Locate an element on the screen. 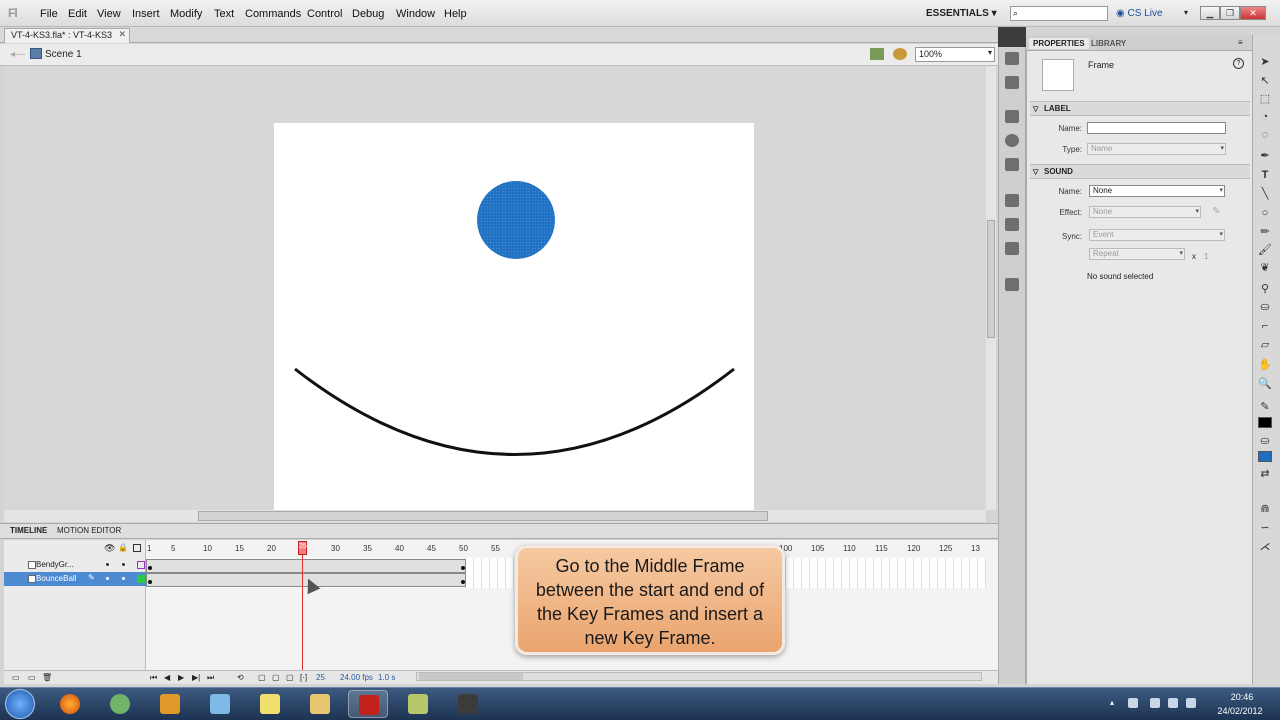  taskbar-firefox is located at coordinates (70, 704).